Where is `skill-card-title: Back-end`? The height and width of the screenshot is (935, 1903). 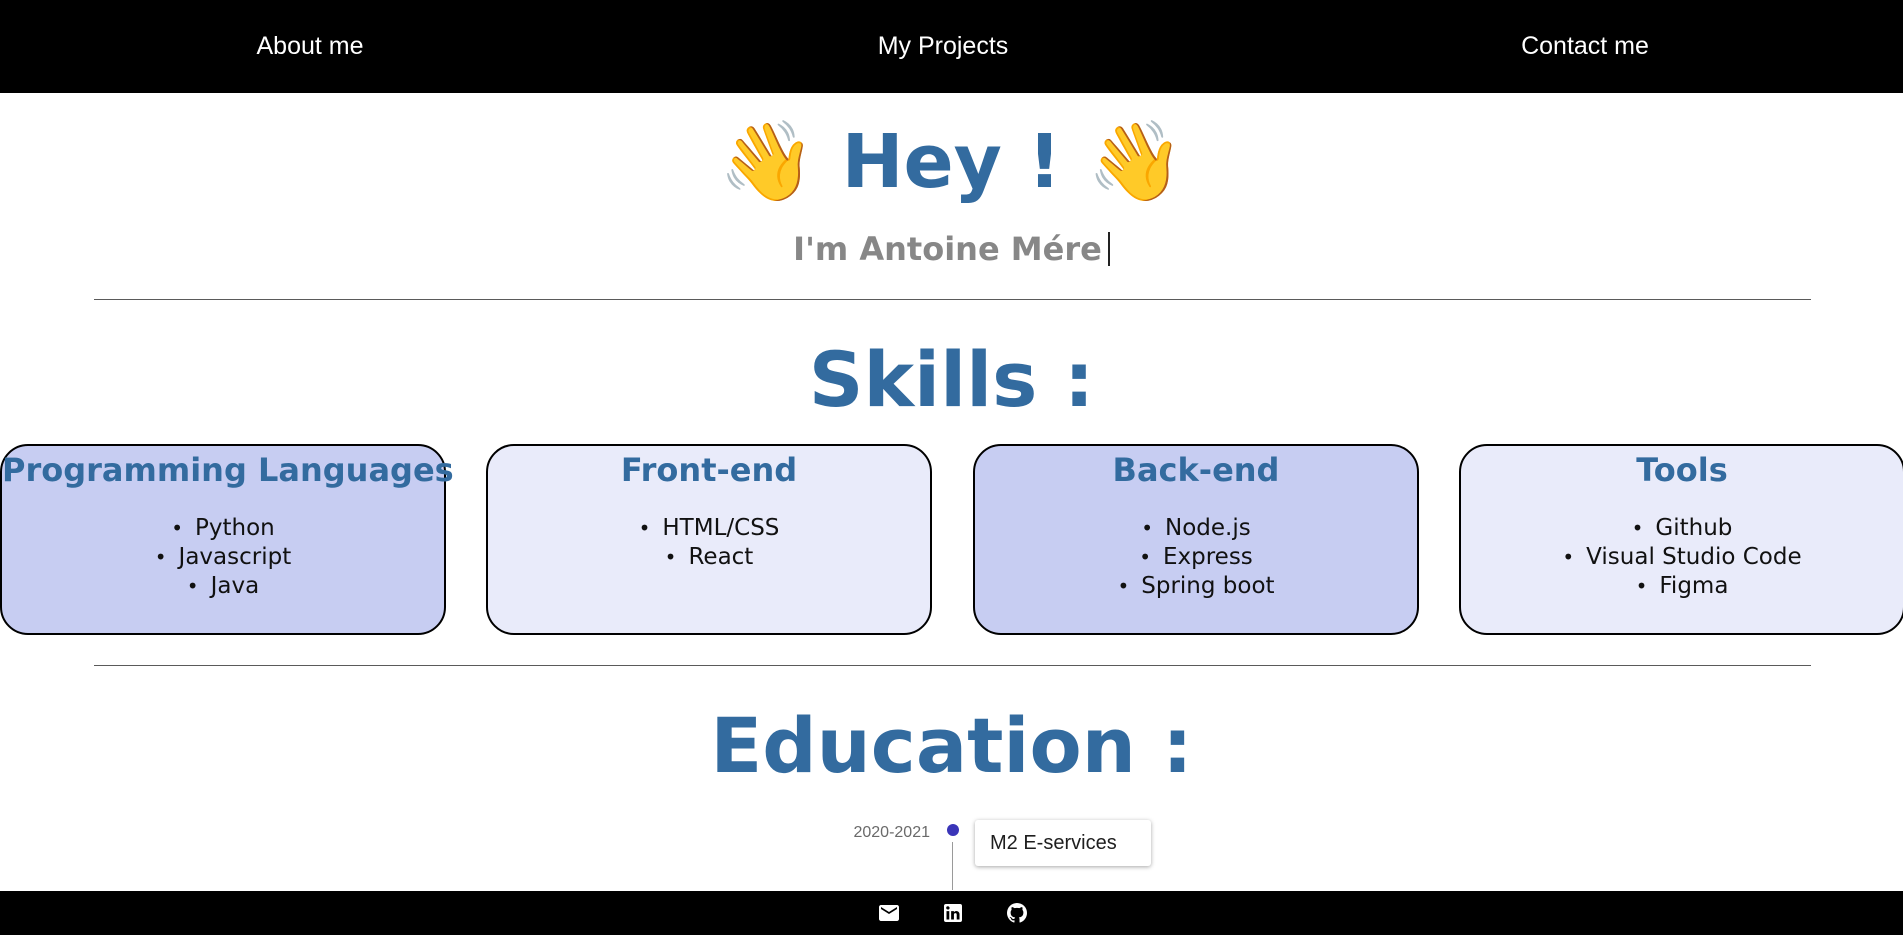 skill-card-title: Back-end is located at coordinates (1196, 470).